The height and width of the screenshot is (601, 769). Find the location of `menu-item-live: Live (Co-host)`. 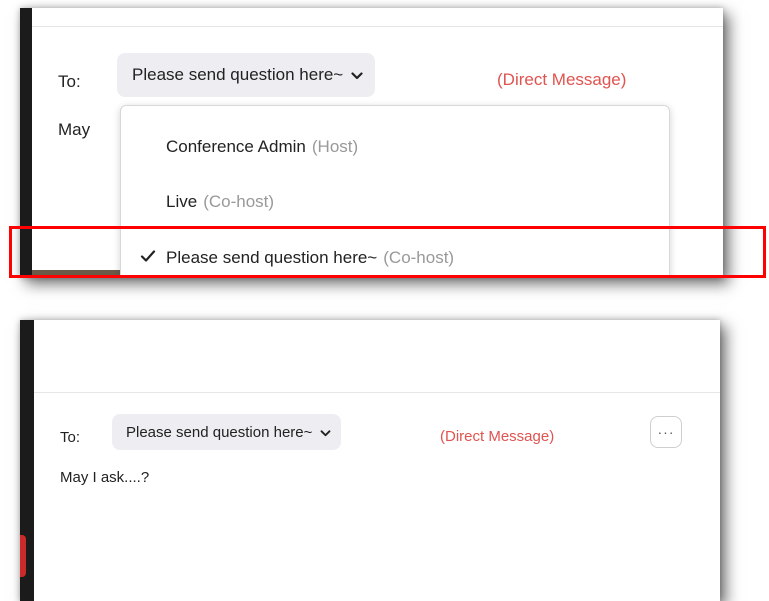

menu-item-live: Live (Co-host) is located at coordinates (395, 202).